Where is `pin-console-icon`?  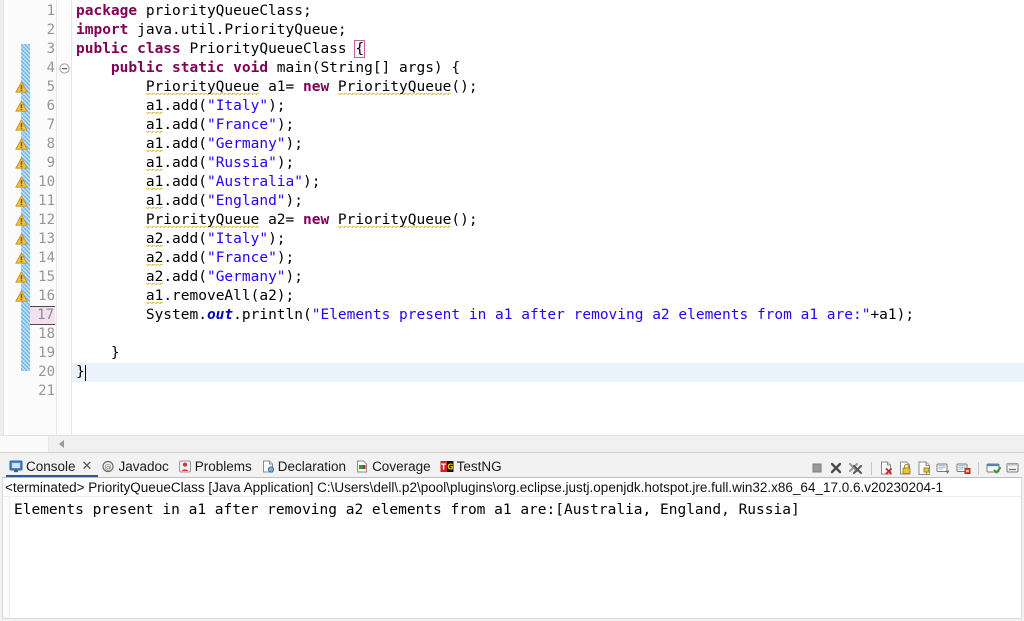 pin-console-icon is located at coordinates (924, 468).